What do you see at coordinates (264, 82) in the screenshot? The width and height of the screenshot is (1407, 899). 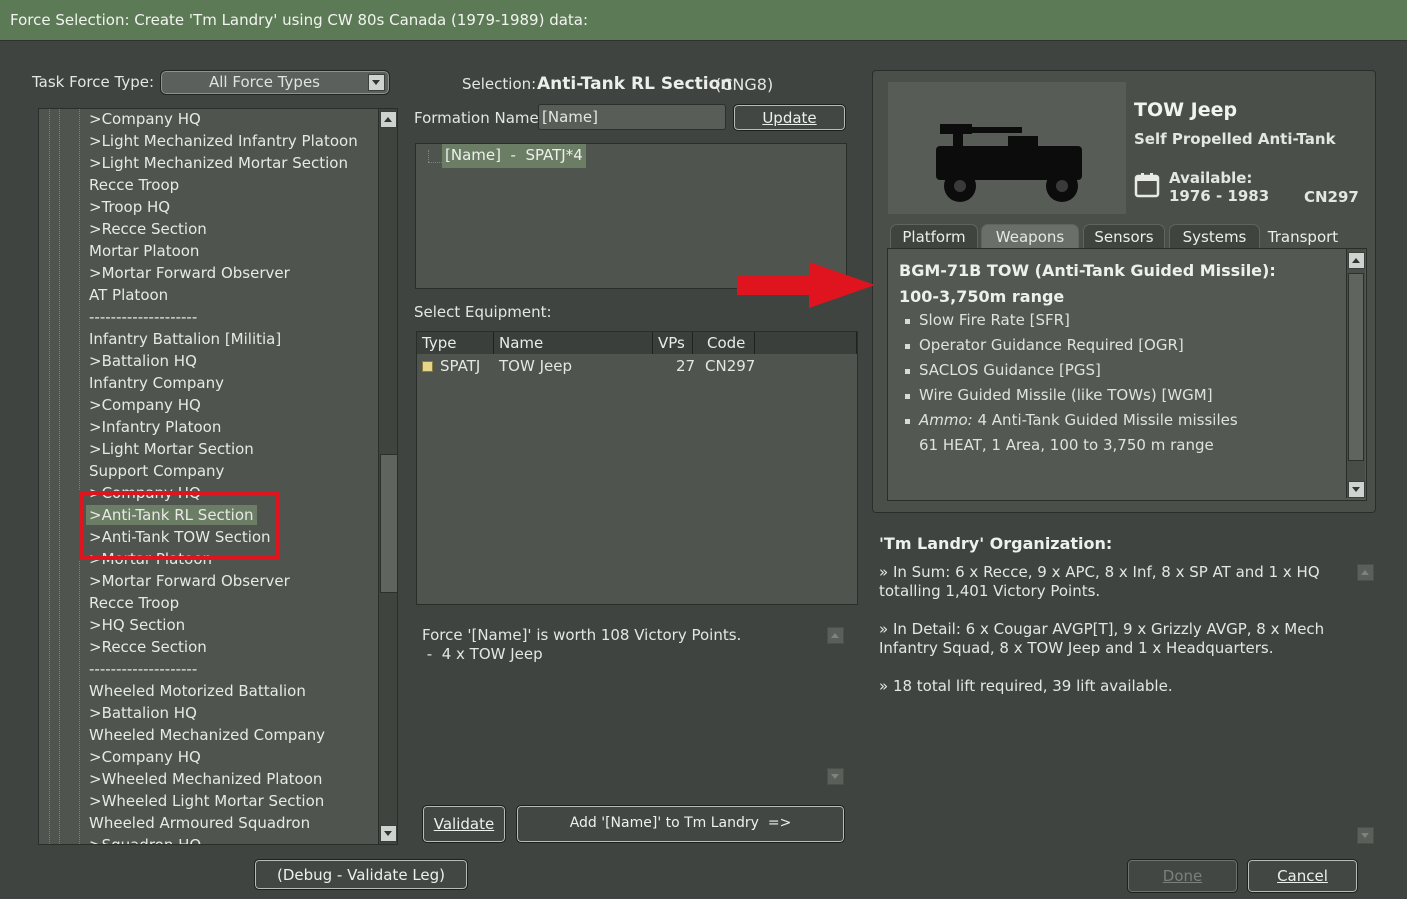 I see `task-force-type-value: All Force Types` at bounding box center [264, 82].